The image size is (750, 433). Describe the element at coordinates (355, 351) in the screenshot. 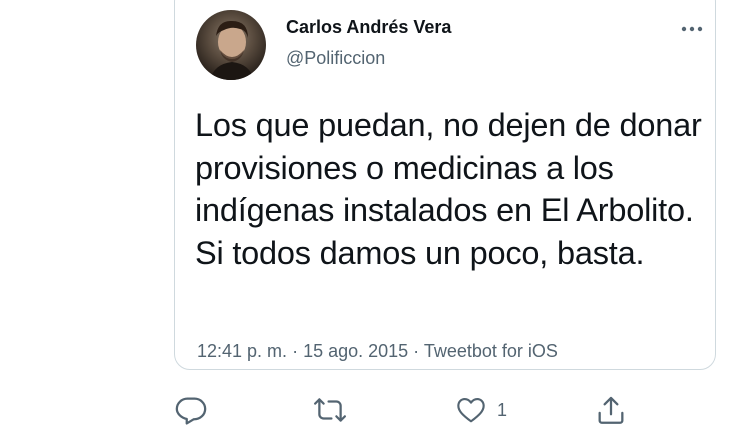

I see `tweet-date: 15 ago. 2015` at that location.